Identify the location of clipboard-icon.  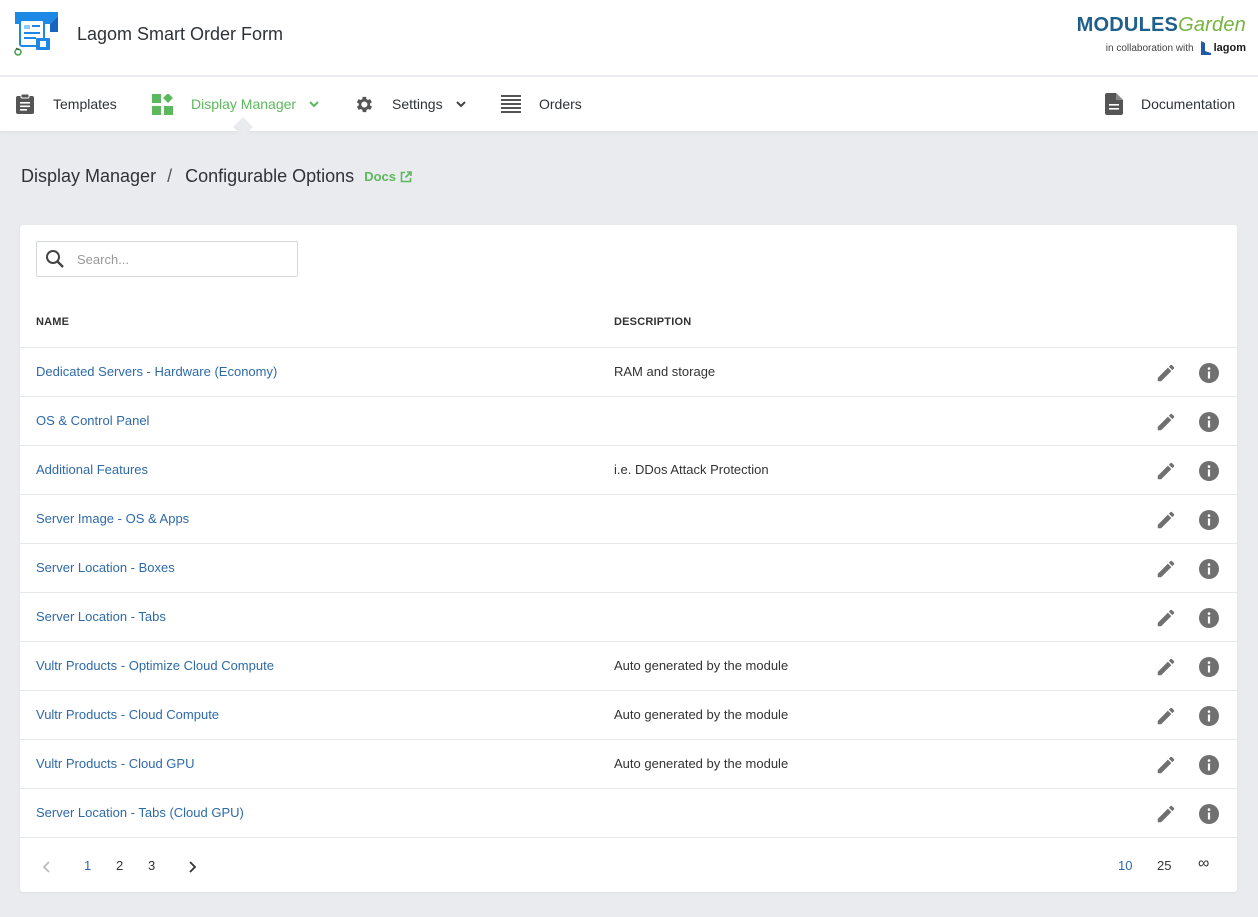
(25, 103).